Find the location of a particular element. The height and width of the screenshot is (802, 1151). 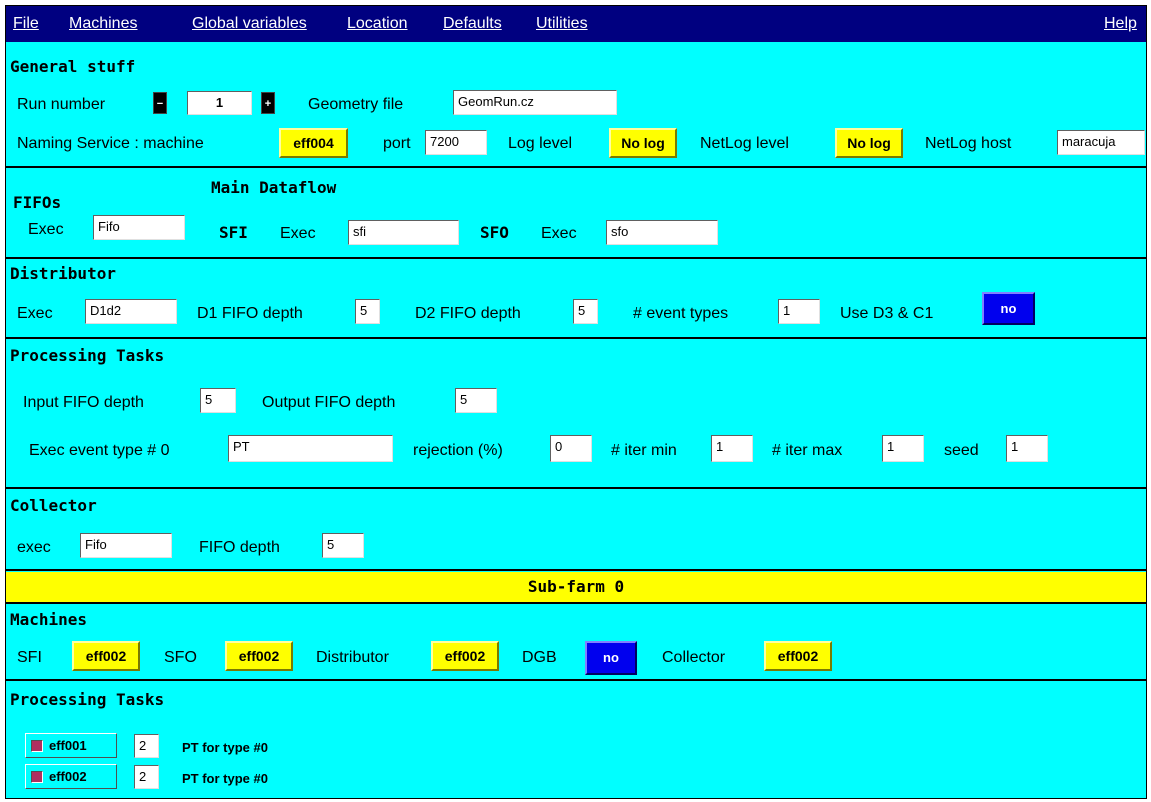

log-level-label: Log level is located at coordinates (540, 143).